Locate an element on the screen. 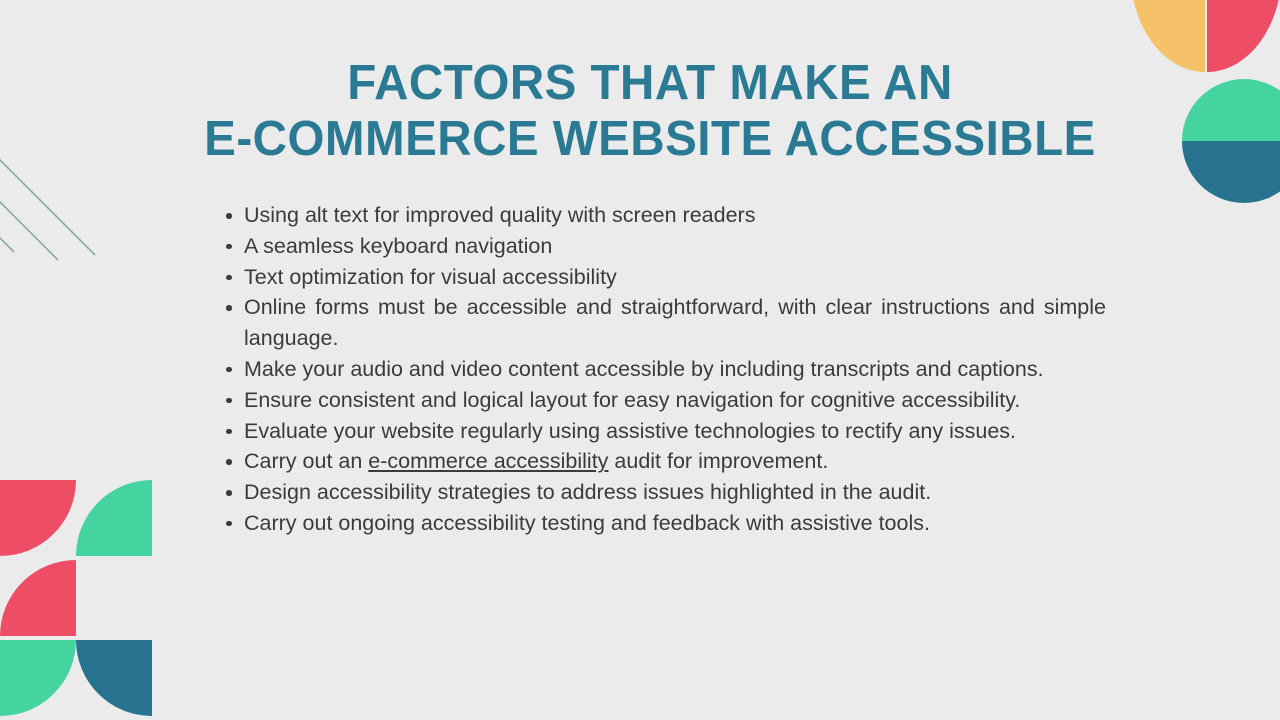 This screenshot has width=1280, height=720. red-quarter-circle-icon is located at coordinates (1243, 36).